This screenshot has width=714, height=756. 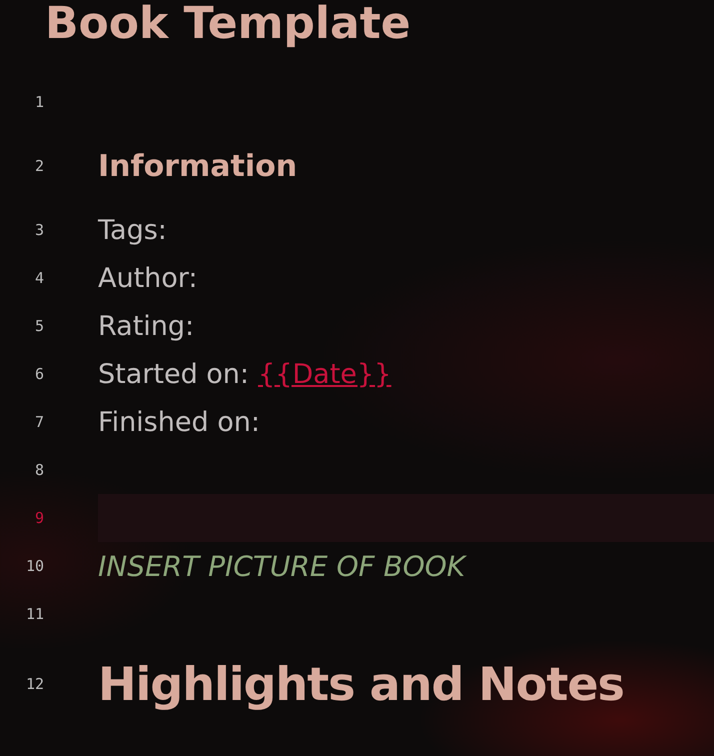 What do you see at coordinates (39, 470) in the screenshot?
I see `line-number: 8` at bounding box center [39, 470].